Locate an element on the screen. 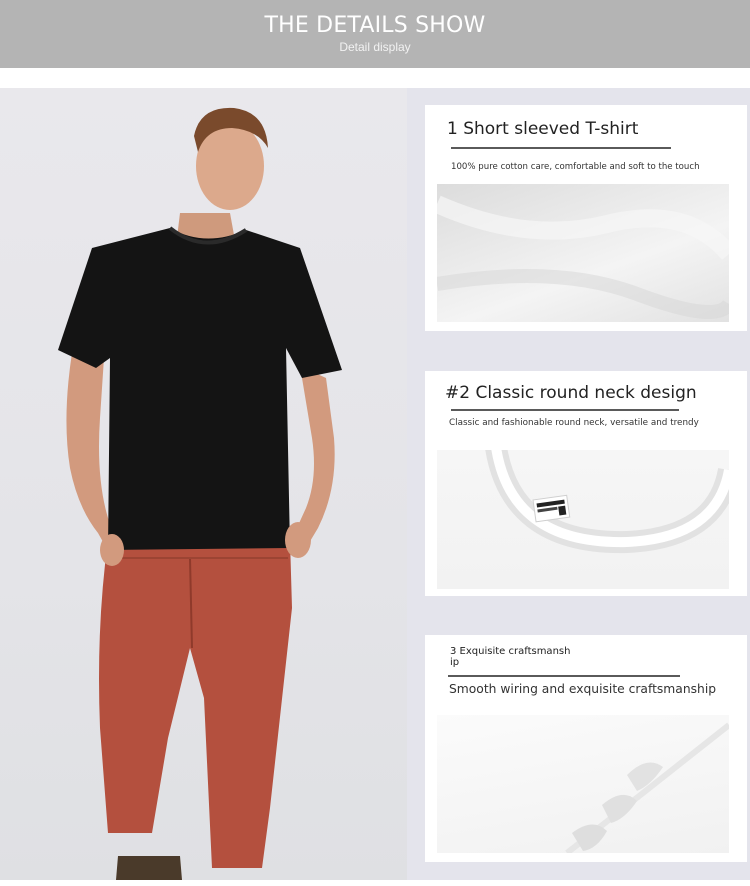 Image resolution: width=750 pixels, height=886 pixels. seam-closeup-image is located at coordinates (583, 784).